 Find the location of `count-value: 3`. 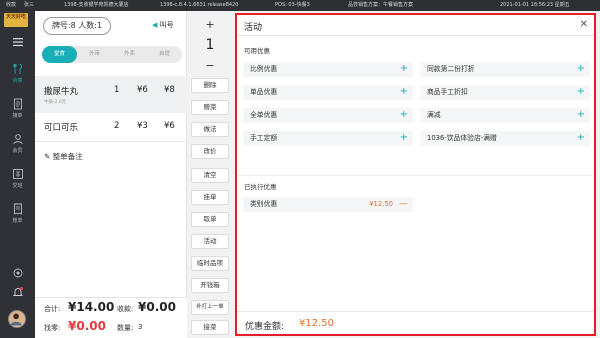

count-value: 3 is located at coordinates (140, 327).